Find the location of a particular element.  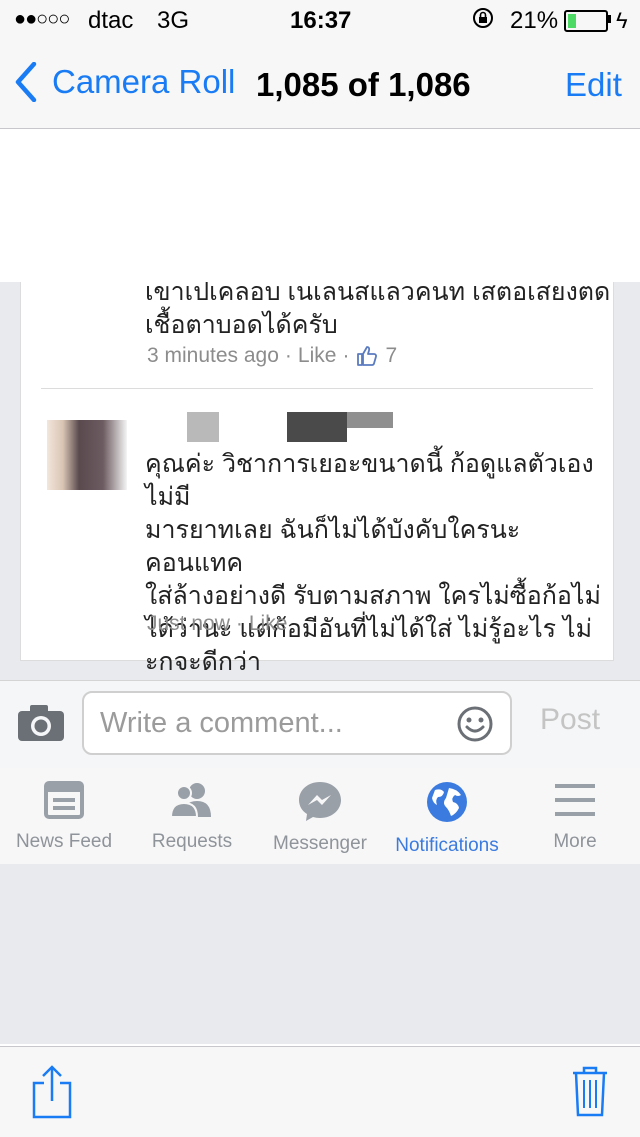

tab-requests: Requests is located at coordinates (192, 816).